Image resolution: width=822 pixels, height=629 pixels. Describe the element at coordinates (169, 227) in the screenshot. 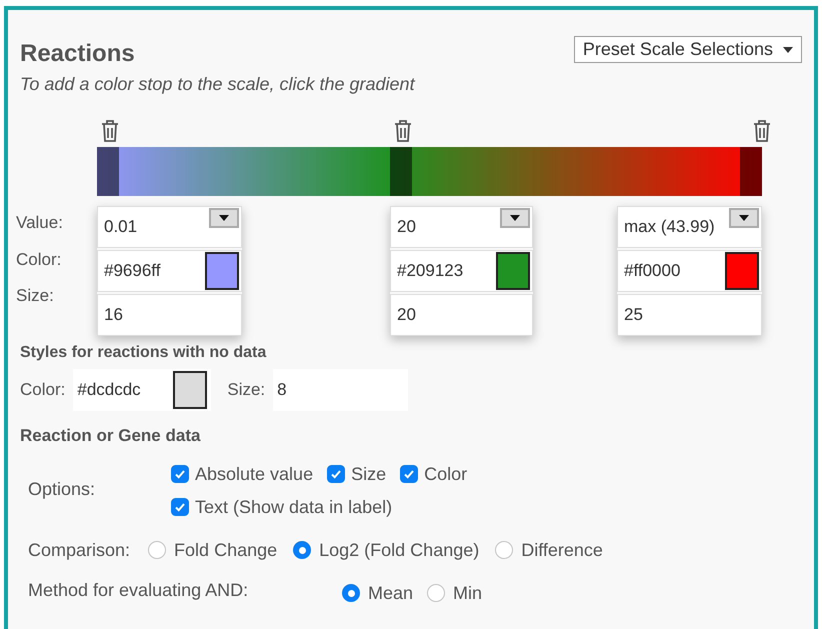

I see `value-field: 0.01` at that location.